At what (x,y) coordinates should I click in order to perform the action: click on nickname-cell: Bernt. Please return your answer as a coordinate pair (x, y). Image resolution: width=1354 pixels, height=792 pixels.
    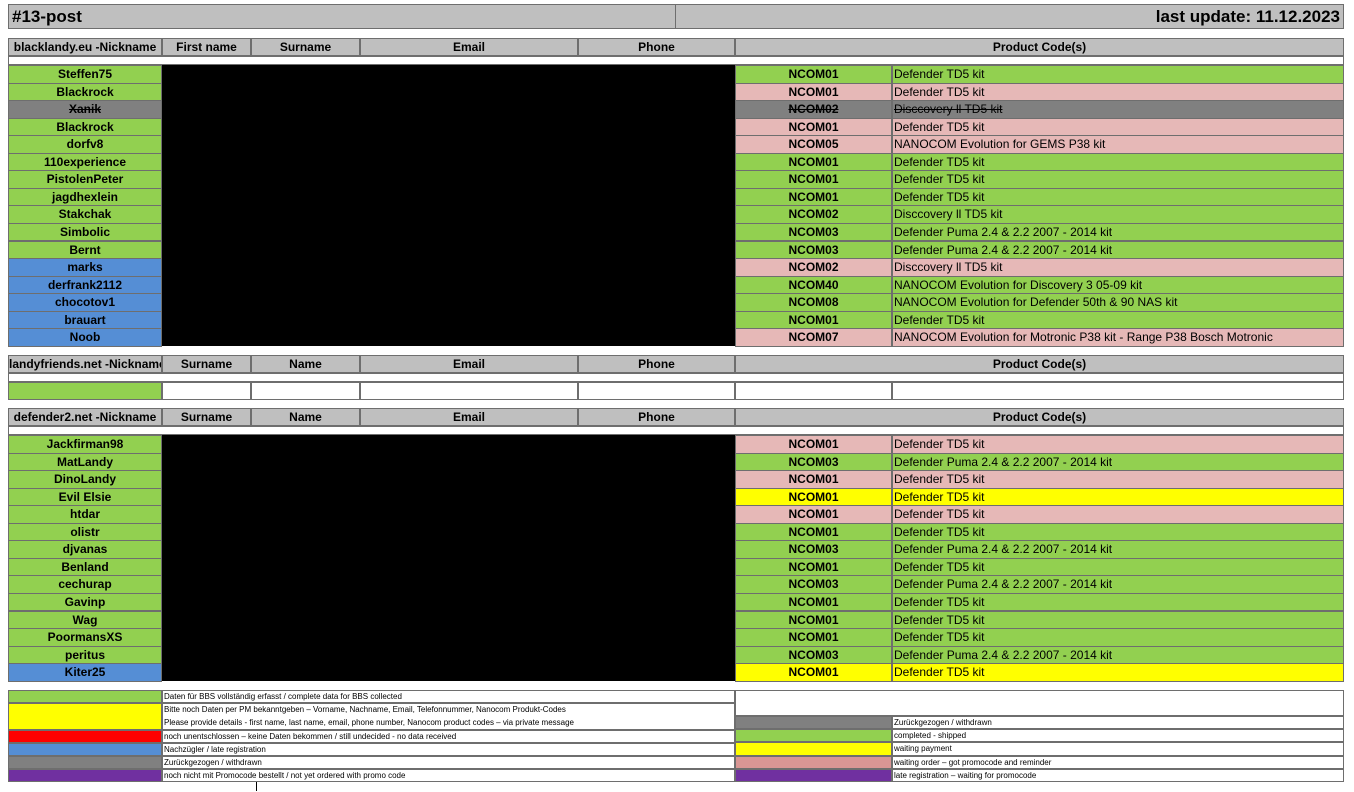
    Looking at the image, I should click on (85, 250).